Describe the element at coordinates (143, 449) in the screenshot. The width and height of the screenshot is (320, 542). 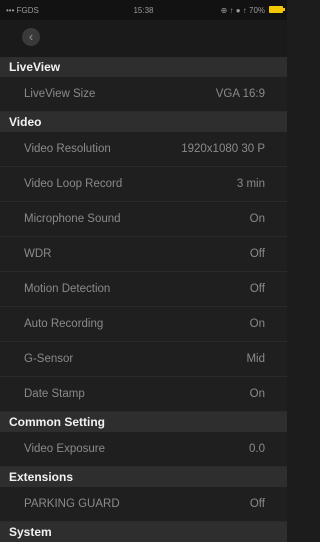
I see `row-video-exposure: Video Exposure 0.0` at that location.